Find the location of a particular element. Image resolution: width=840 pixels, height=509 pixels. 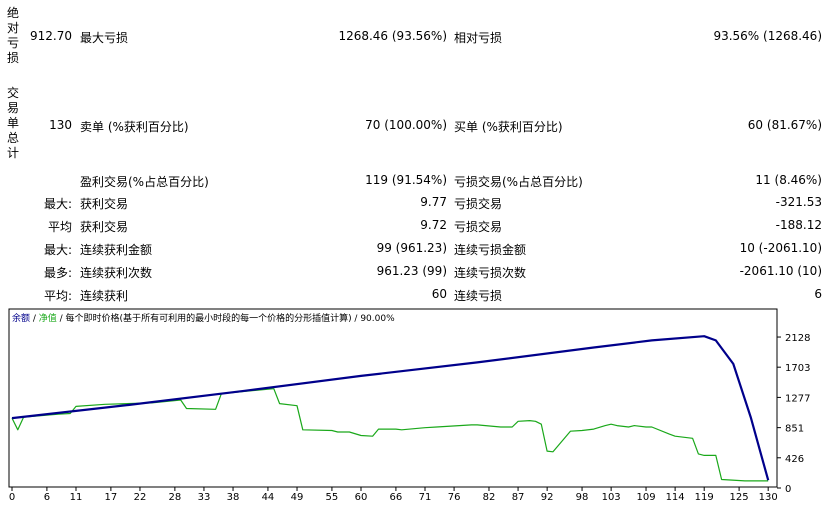

x-tick-label: 82 is located at coordinates (489, 497).